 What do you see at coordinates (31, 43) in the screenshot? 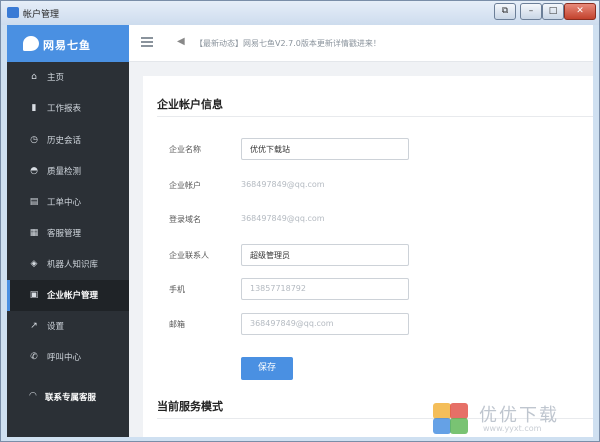
I see `fish-logo-icon` at bounding box center [31, 43].